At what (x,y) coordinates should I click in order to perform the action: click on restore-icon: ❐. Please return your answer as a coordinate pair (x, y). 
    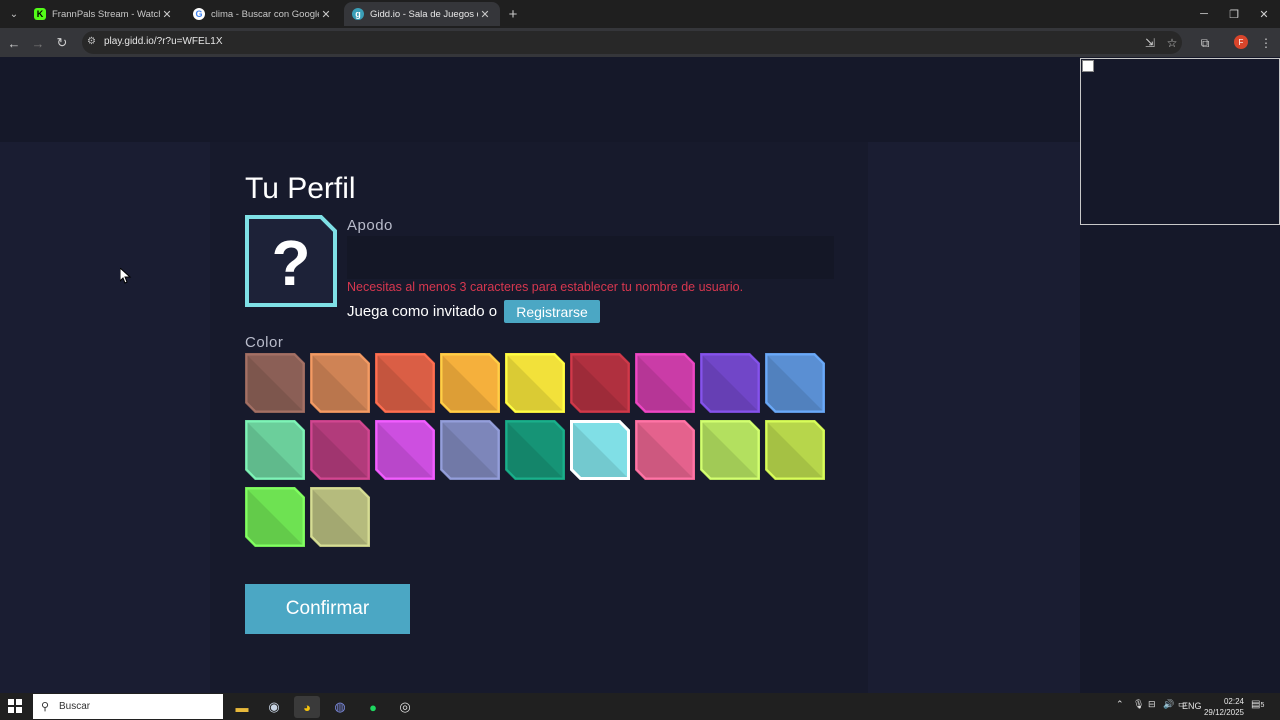
    Looking at the image, I should click on (1234, 14).